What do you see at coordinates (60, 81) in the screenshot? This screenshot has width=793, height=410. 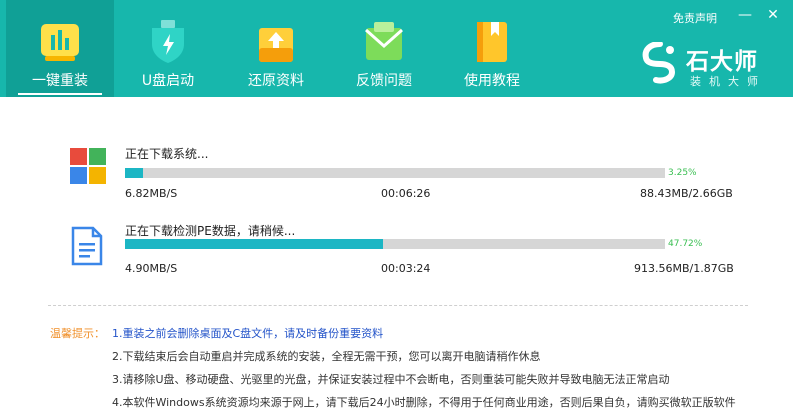 I see `nav-tab-label: 一键重装` at bounding box center [60, 81].